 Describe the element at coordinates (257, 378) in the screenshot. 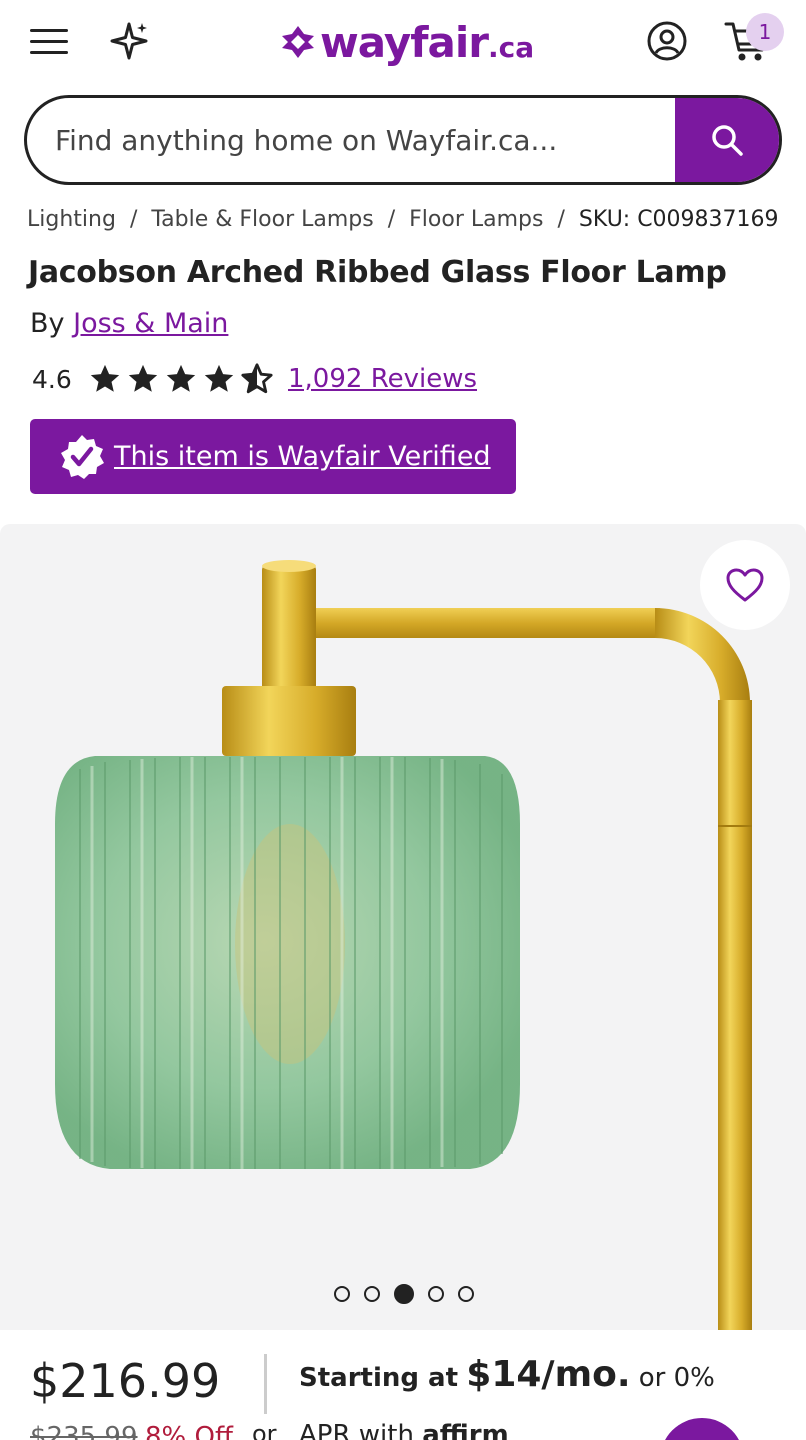

I see `star-half-icon` at that location.